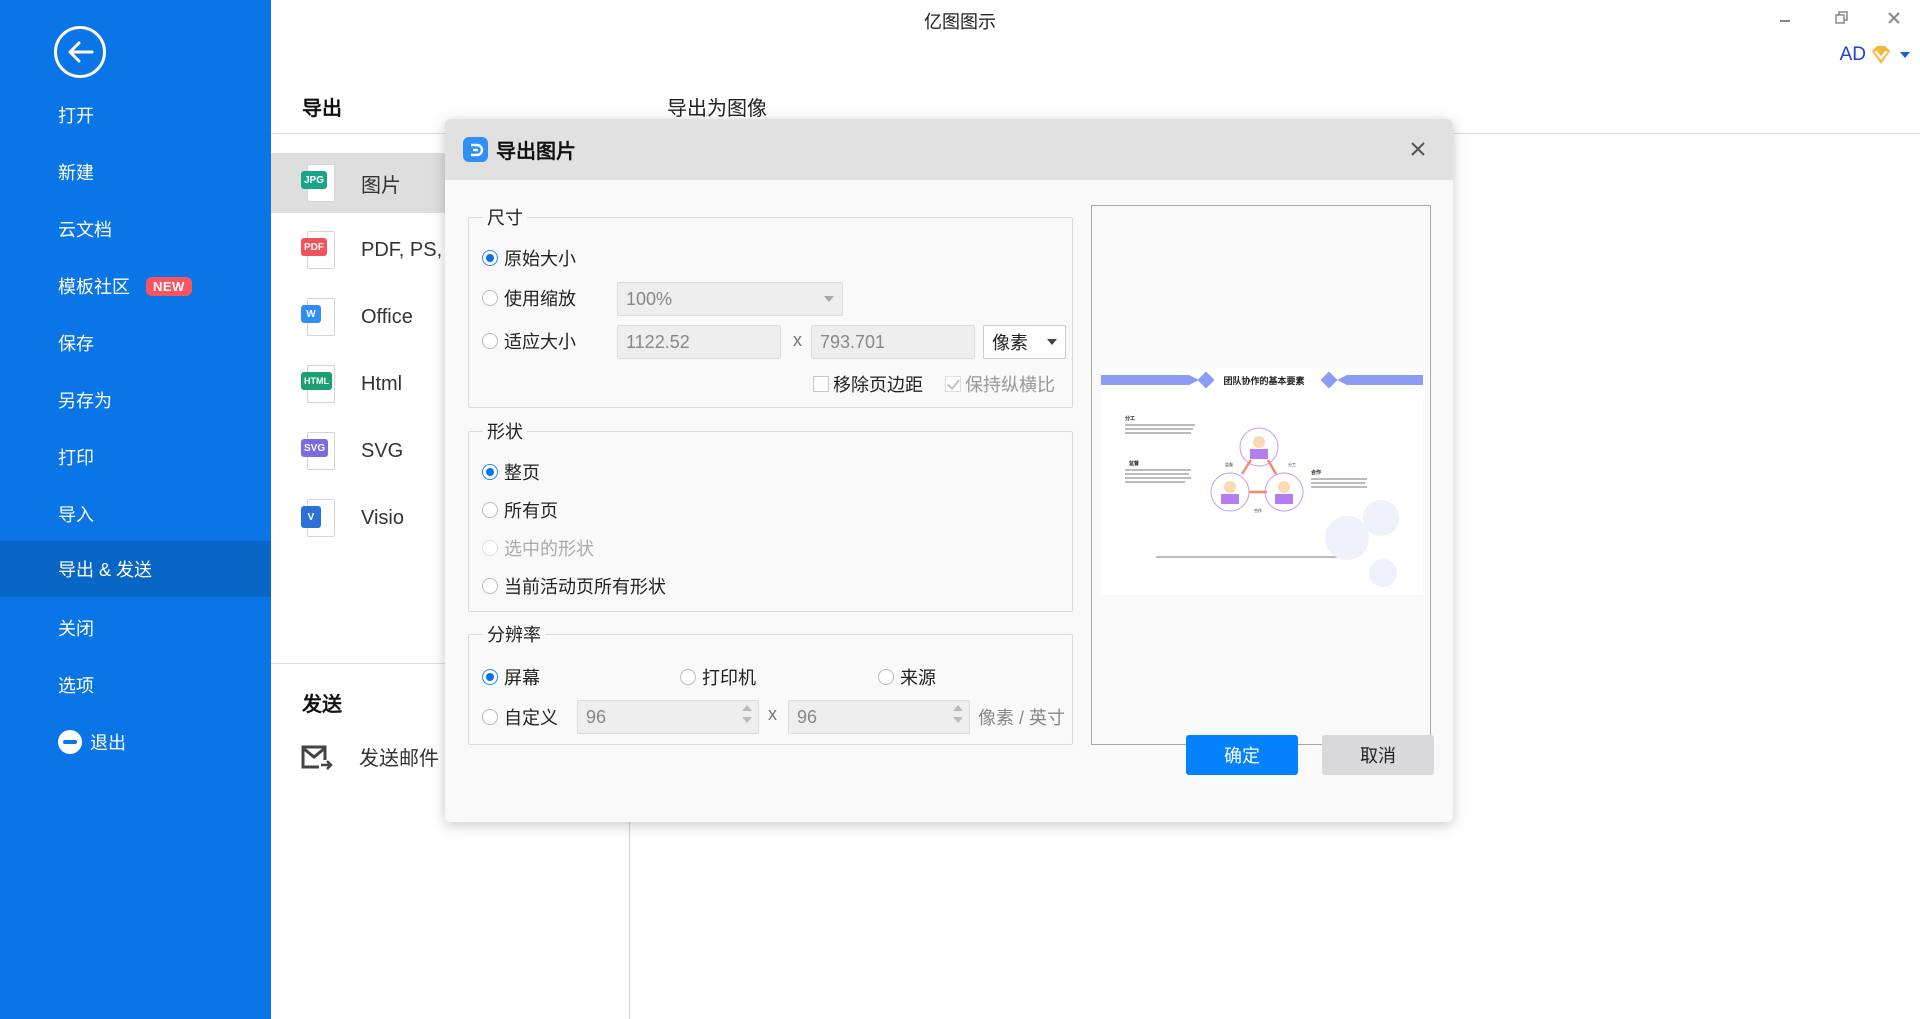 This screenshot has height=1019, width=1920. Describe the element at coordinates (505, 431) in the screenshot. I see `shape-legend: 形状` at that location.